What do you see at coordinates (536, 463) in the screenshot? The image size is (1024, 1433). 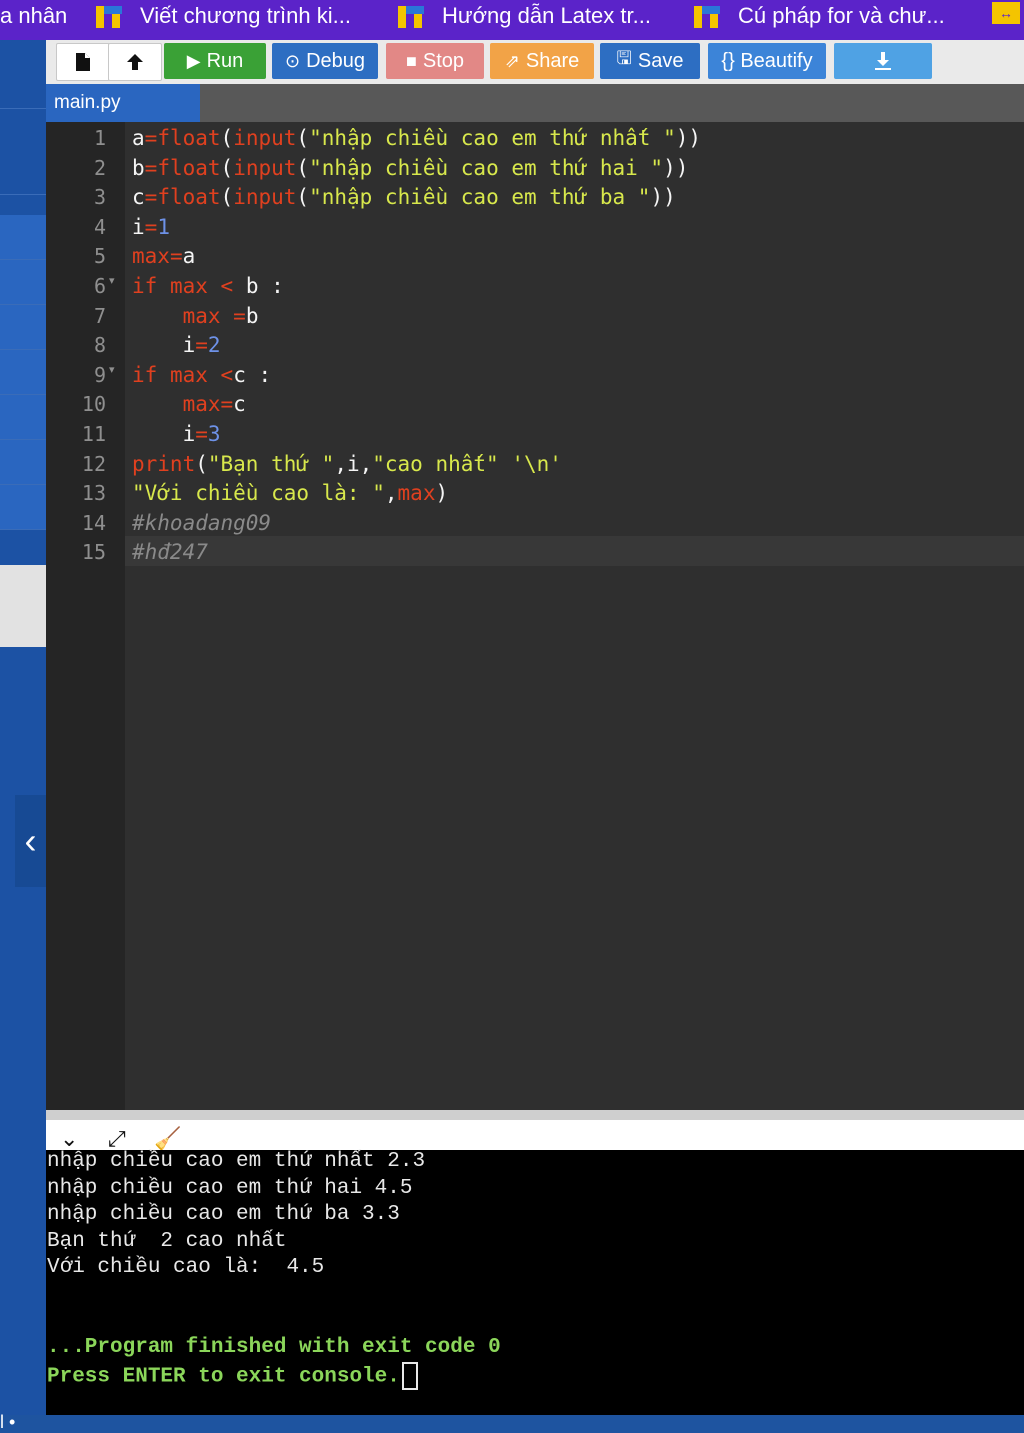 I see `code-token: '\n'` at bounding box center [536, 463].